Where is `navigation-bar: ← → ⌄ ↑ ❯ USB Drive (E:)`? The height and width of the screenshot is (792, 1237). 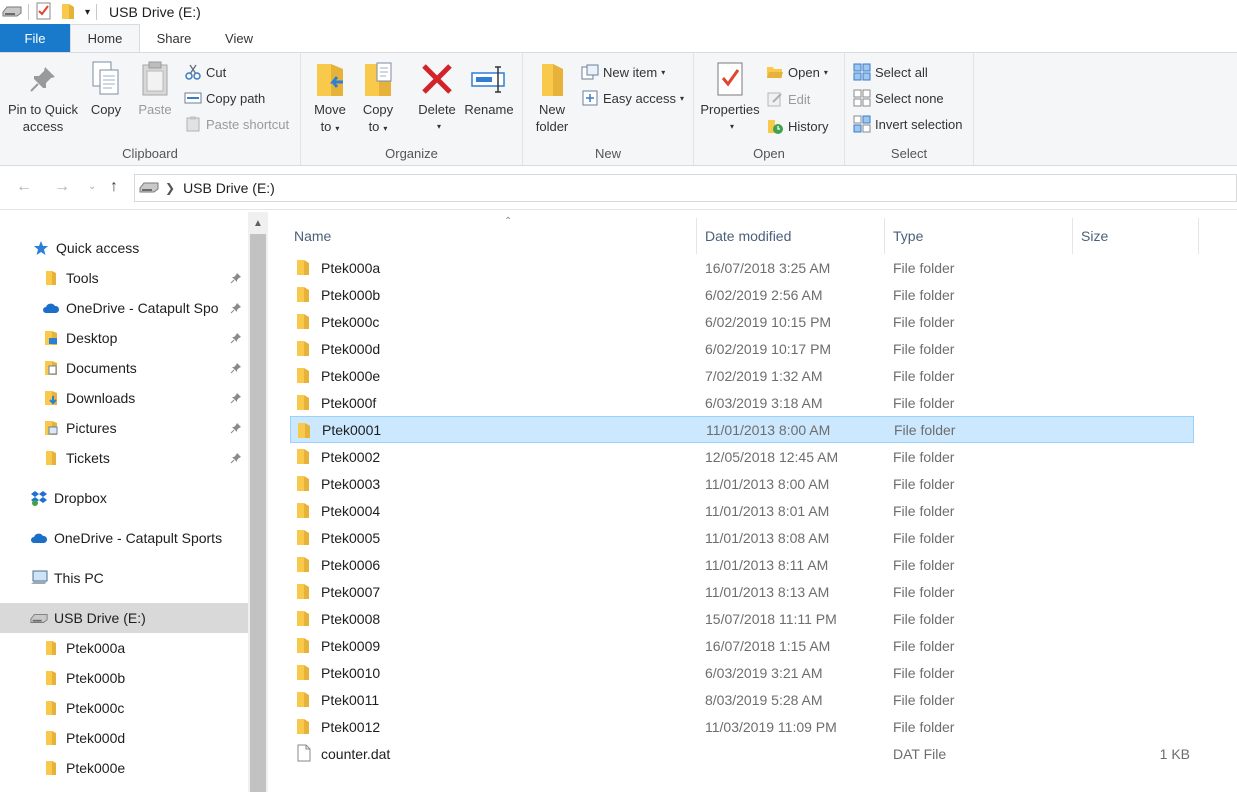
navigation-bar: ← → ⌄ ↑ ❯ USB Drive (E:) is located at coordinates (618, 188).